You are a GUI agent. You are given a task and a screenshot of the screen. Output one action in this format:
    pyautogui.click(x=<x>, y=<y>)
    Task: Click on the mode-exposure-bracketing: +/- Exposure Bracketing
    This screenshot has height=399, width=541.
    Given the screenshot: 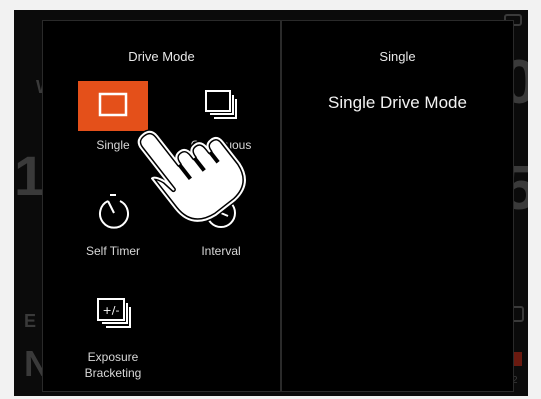 What is the action you would take?
    pyautogui.click(x=113, y=337)
    